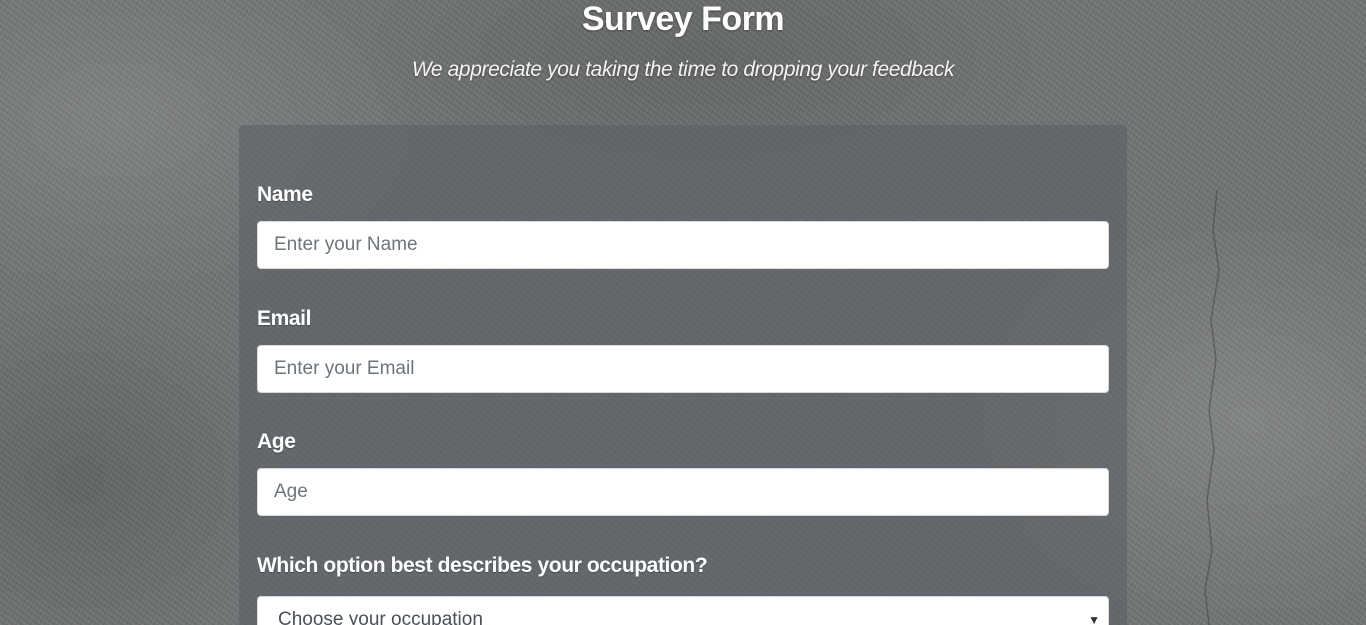  I want to click on occupation-select: Choose your occupation ▼, so click(683, 610).